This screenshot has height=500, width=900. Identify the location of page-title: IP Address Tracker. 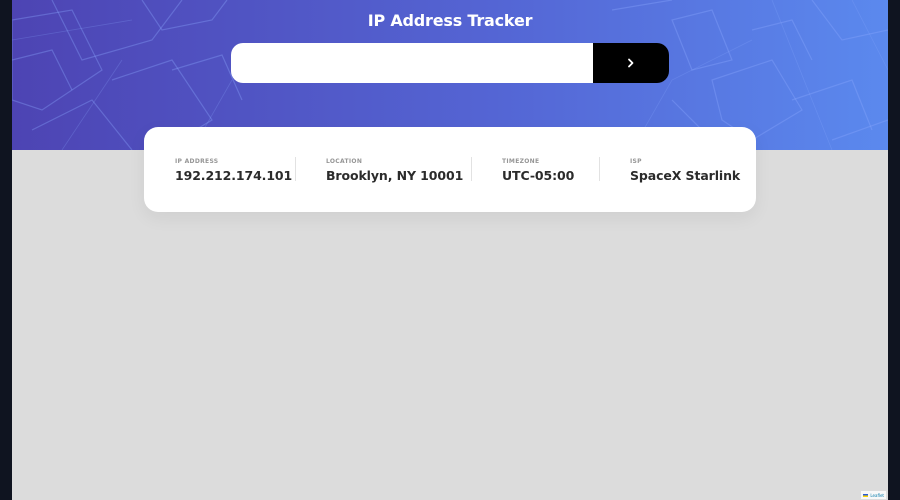
(450, 20).